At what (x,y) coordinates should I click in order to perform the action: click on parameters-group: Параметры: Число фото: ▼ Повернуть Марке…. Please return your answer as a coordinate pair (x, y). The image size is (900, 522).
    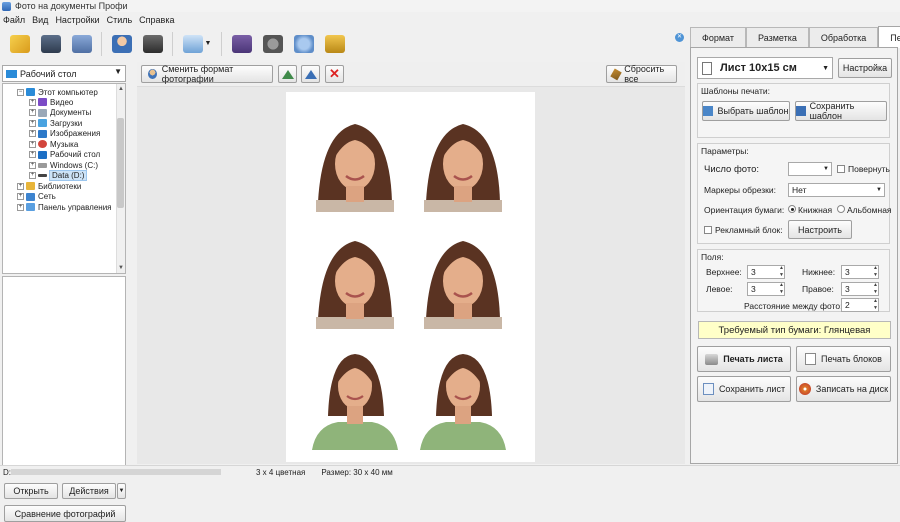
    Looking at the image, I should click on (794, 193).